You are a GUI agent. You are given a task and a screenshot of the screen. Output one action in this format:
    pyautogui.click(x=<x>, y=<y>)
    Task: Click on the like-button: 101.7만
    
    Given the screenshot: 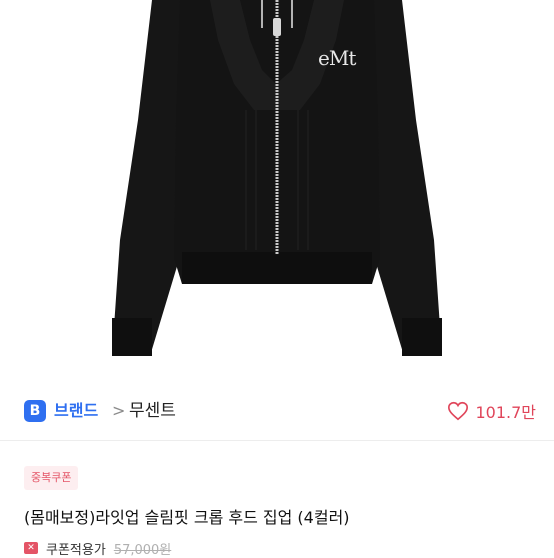 What is the action you would take?
    pyautogui.click(x=491, y=411)
    